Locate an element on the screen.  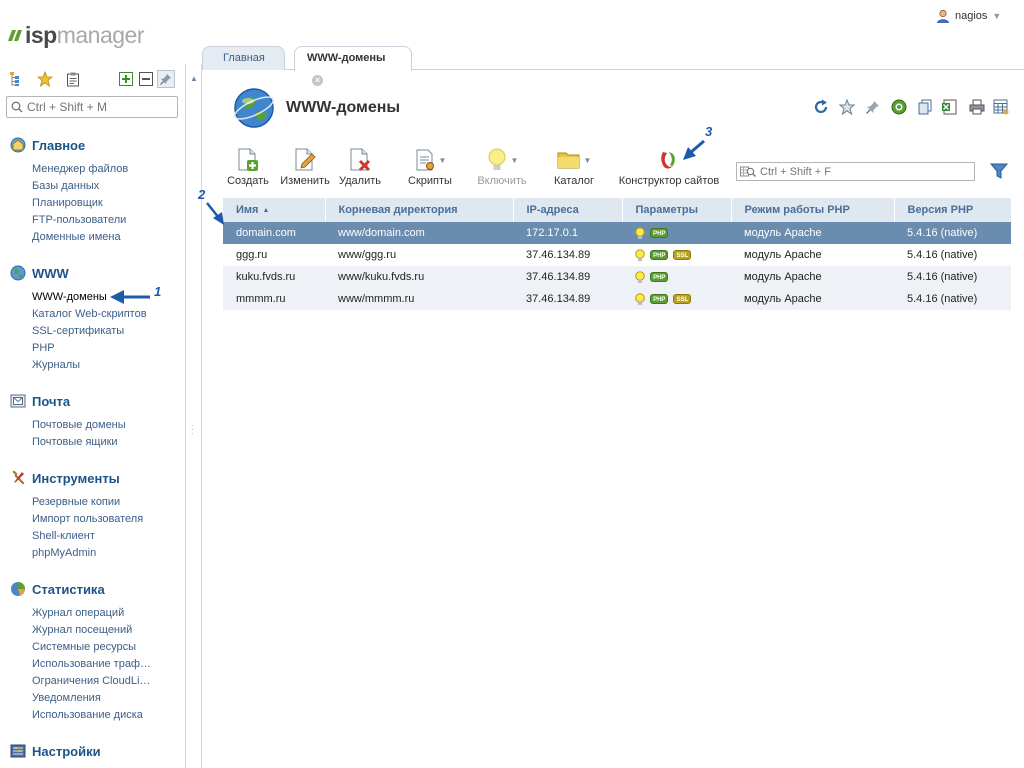
annotation-arrows is located at coordinates (407, 221).